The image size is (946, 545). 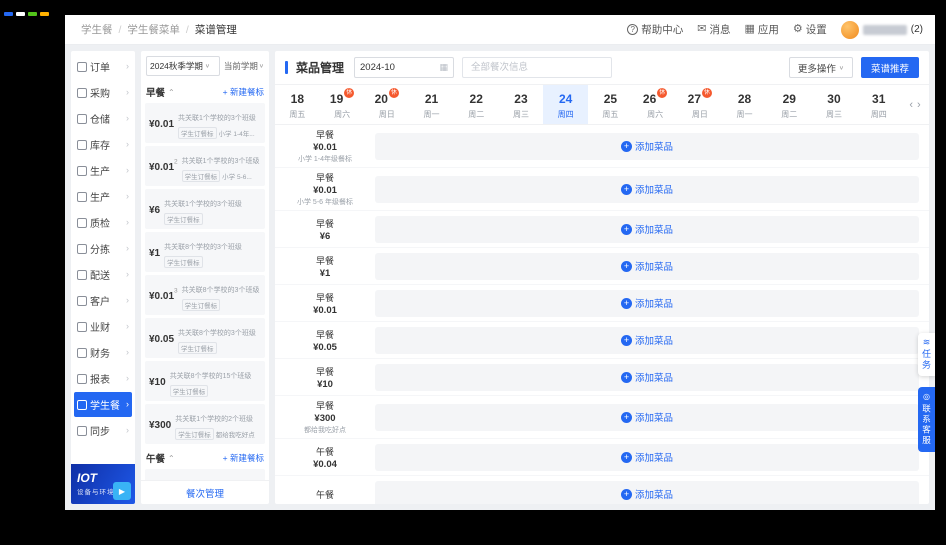 What do you see at coordinates (879, 99) in the screenshot?
I see `calendar-day-date: 31` at bounding box center [879, 99].